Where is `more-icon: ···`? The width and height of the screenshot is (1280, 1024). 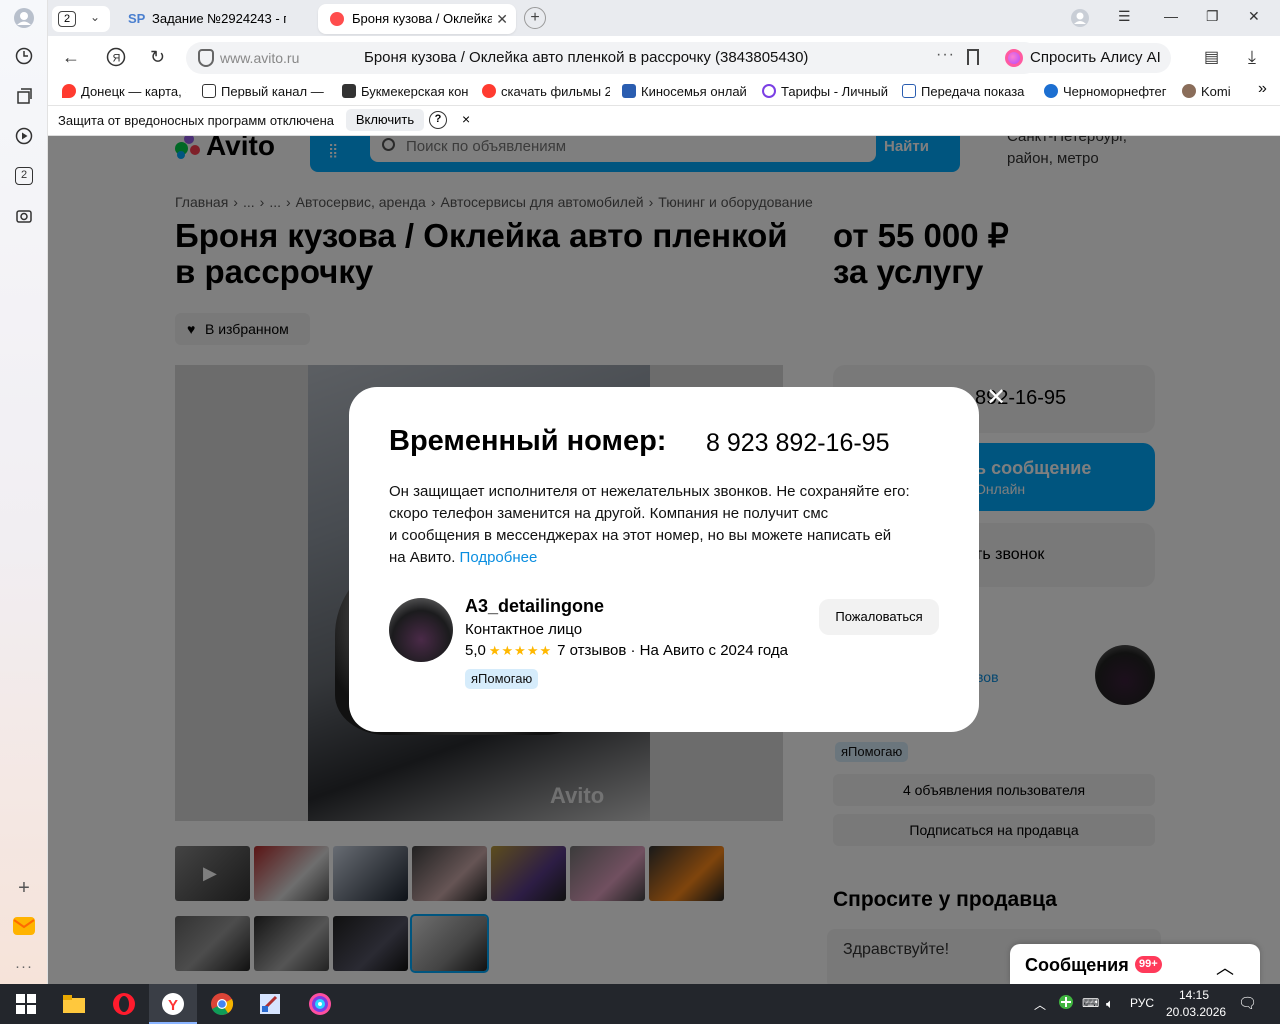 more-icon: ··· is located at coordinates (24, 966).